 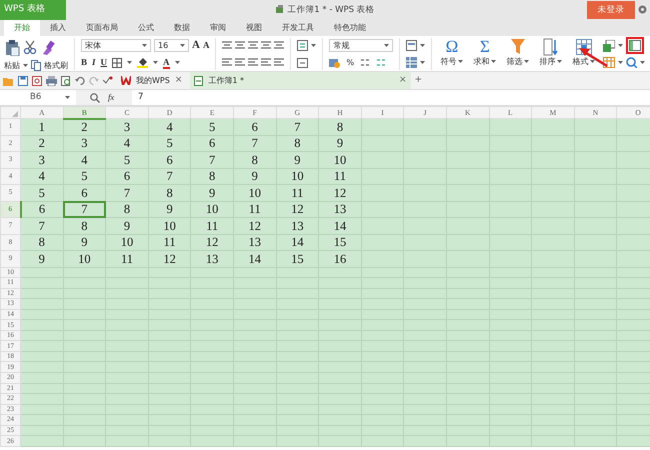 I want to click on ribbon-tab: 开始, so click(x=22, y=28).